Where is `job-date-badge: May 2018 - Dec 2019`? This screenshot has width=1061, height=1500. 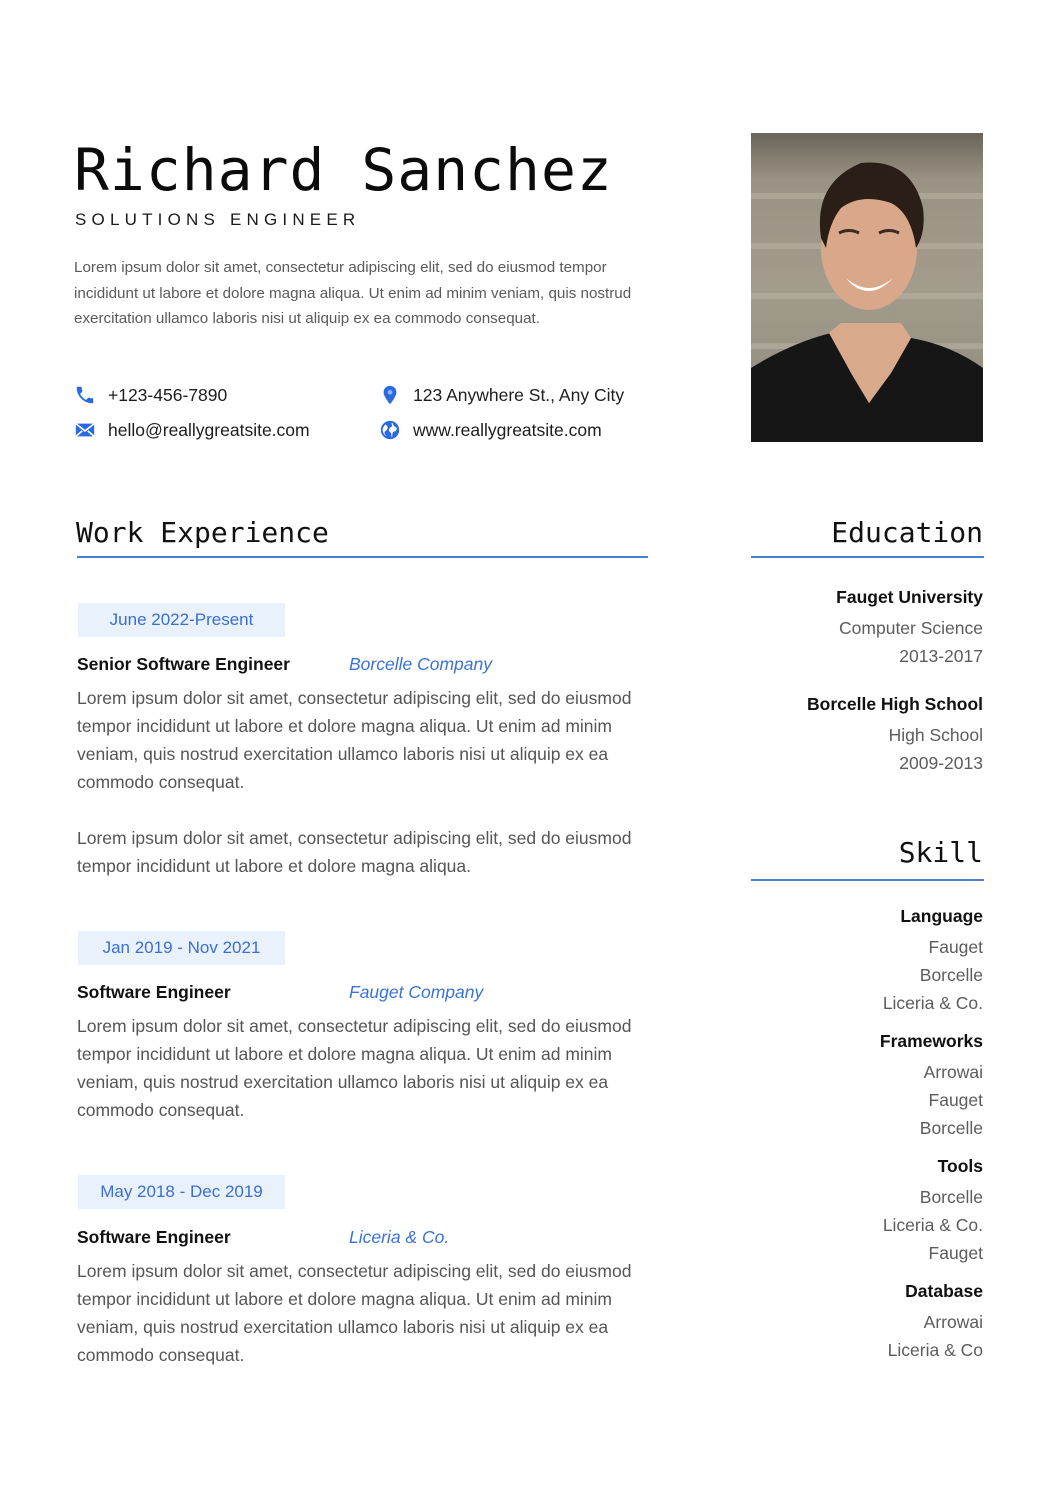
job-date-badge: May 2018 - Dec 2019 is located at coordinates (181, 1192).